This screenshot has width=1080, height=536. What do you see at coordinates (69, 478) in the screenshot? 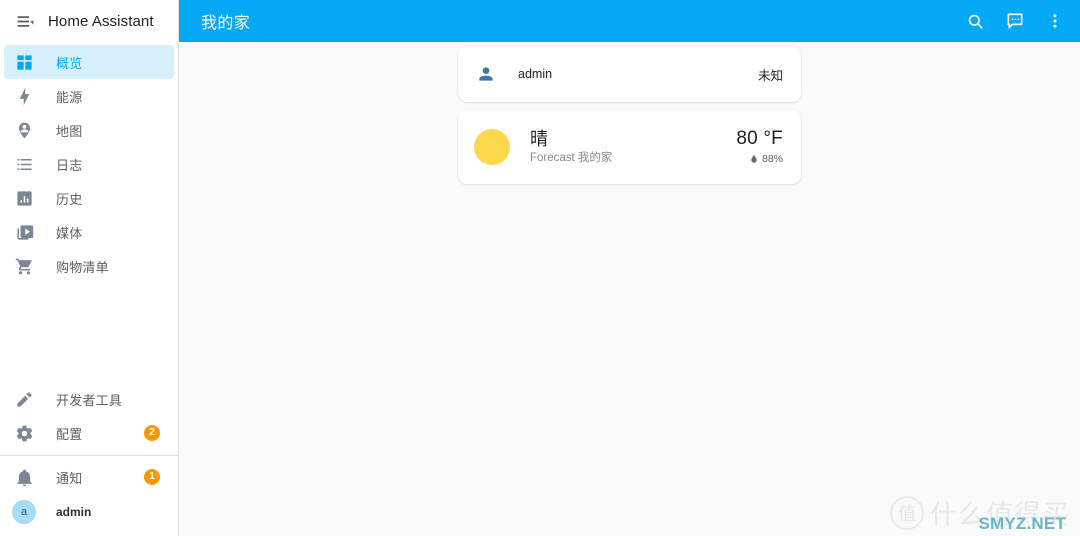
I see `sidebar-item-label: 通知` at bounding box center [69, 478].